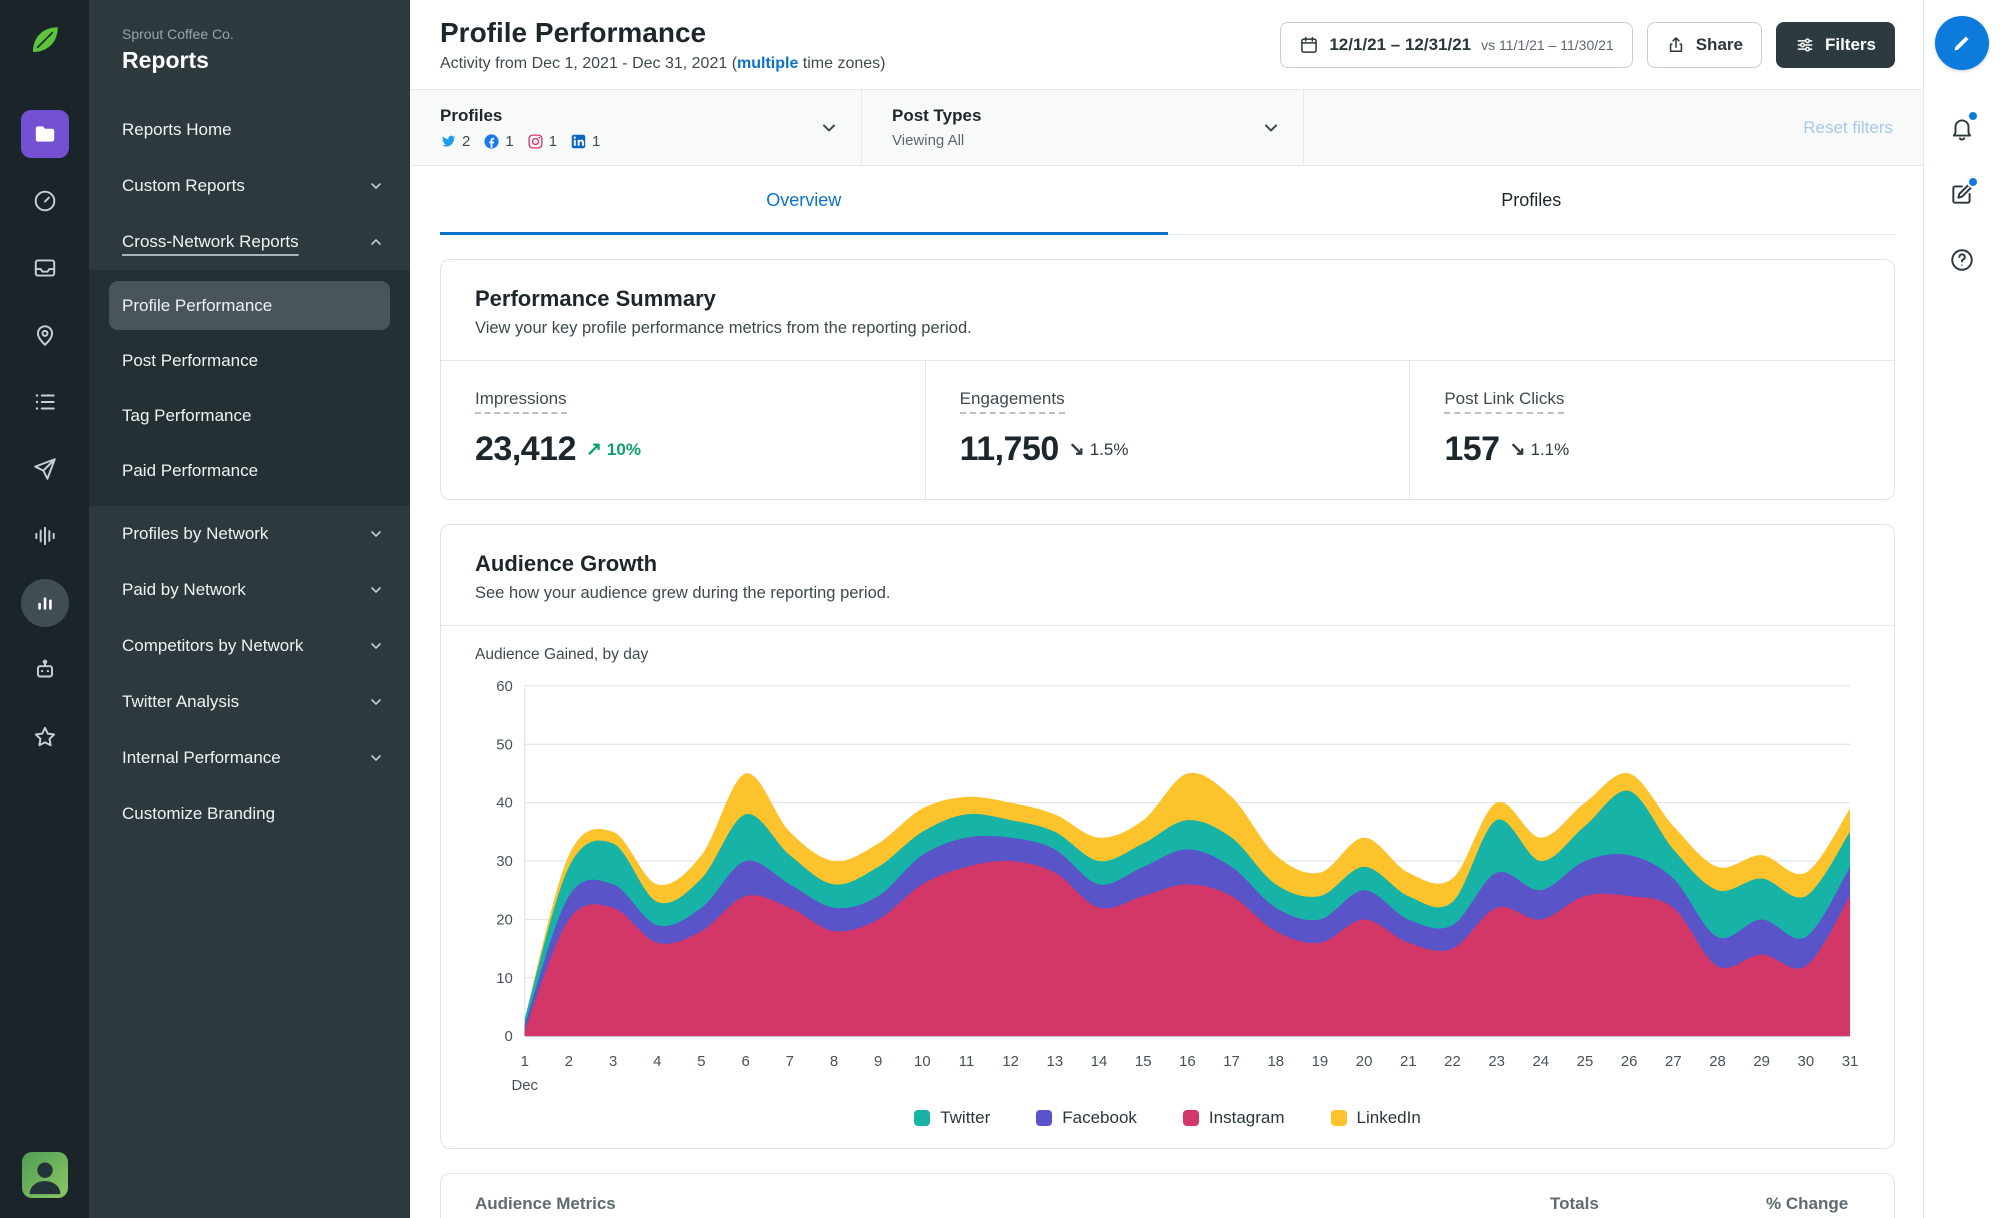 The width and height of the screenshot is (2000, 1218). What do you see at coordinates (249, 305) in the screenshot?
I see `sidebar-item-profile-performance: Profile Performance` at bounding box center [249, 305].